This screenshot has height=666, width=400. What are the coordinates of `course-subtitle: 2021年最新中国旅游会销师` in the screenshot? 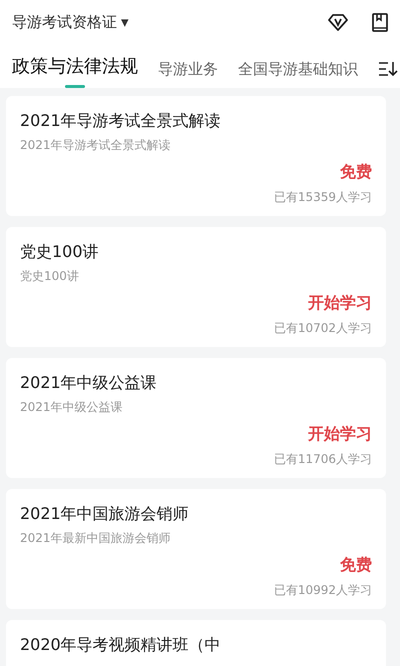 It's located at (96, 538).